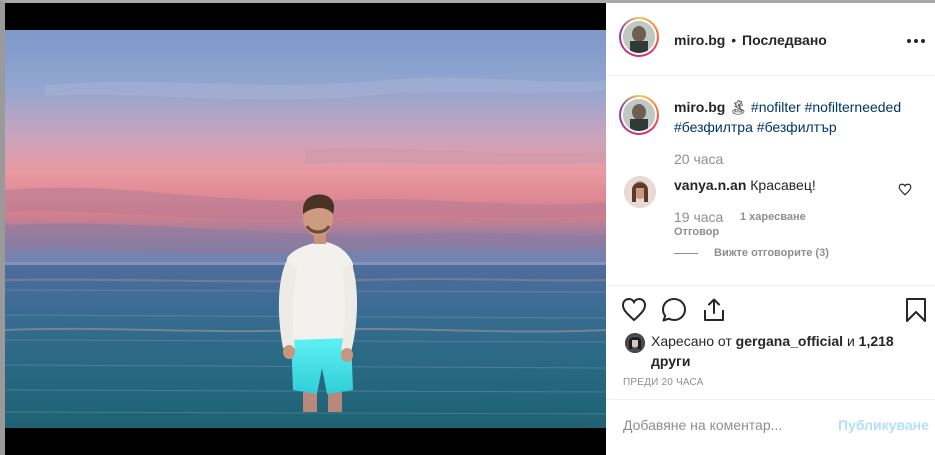  Describe the element at coordinates (714, 310) in the screenshot. I see `share-icon` at that location.